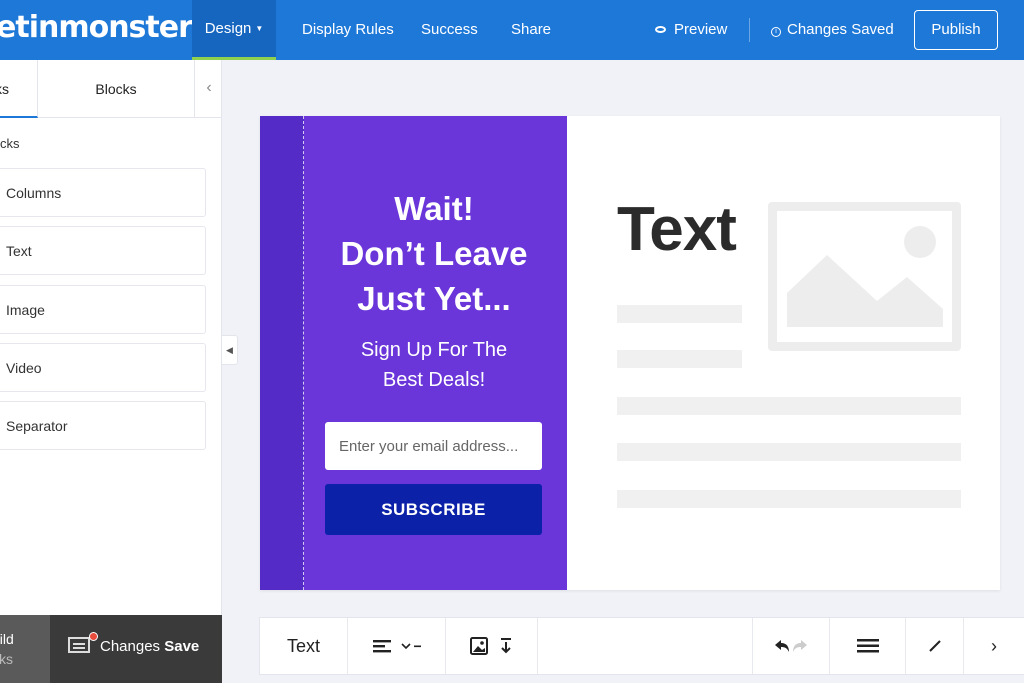 This screenshot has height=683, width=1024. I want to click on caret-down-icon: ▼, so click(259, 28).